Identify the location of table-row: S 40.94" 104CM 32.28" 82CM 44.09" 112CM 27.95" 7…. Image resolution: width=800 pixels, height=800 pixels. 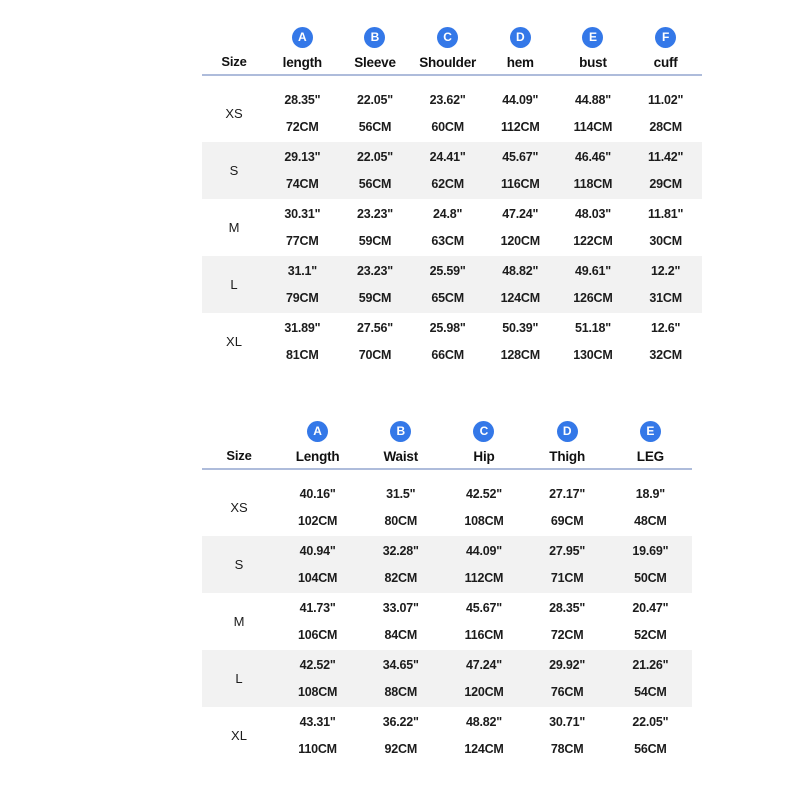
(447, 564).